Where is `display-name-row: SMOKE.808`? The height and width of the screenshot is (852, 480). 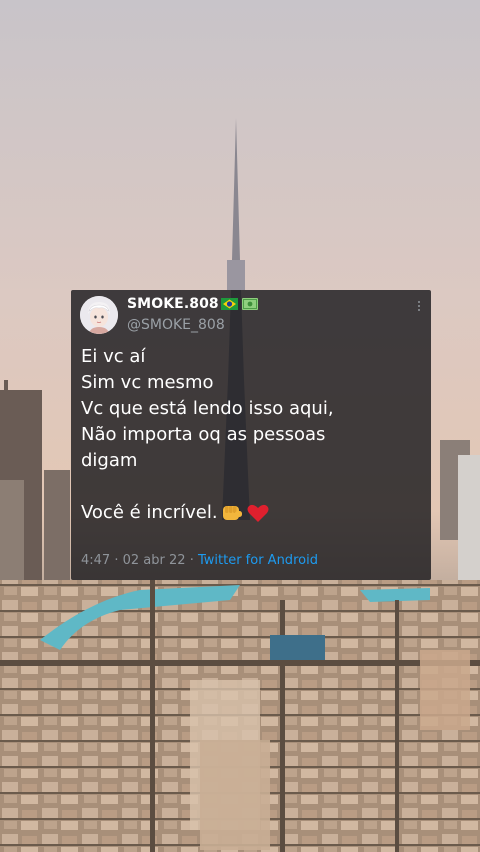 display-name-row: SMOKE.808 is located at coordinates (193, 304).